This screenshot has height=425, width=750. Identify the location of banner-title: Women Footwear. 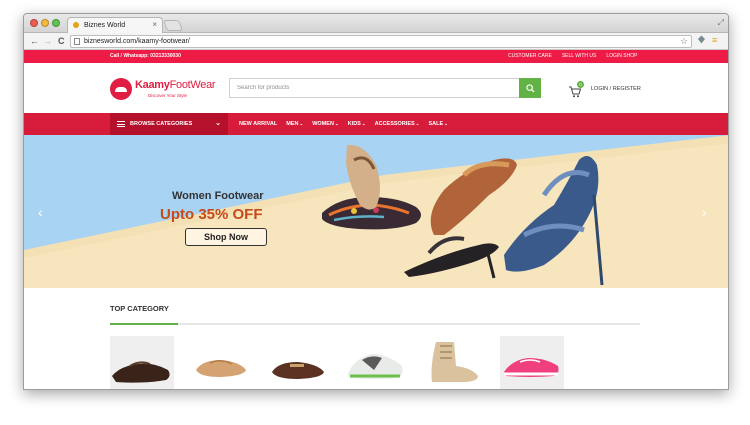
(218, 196).